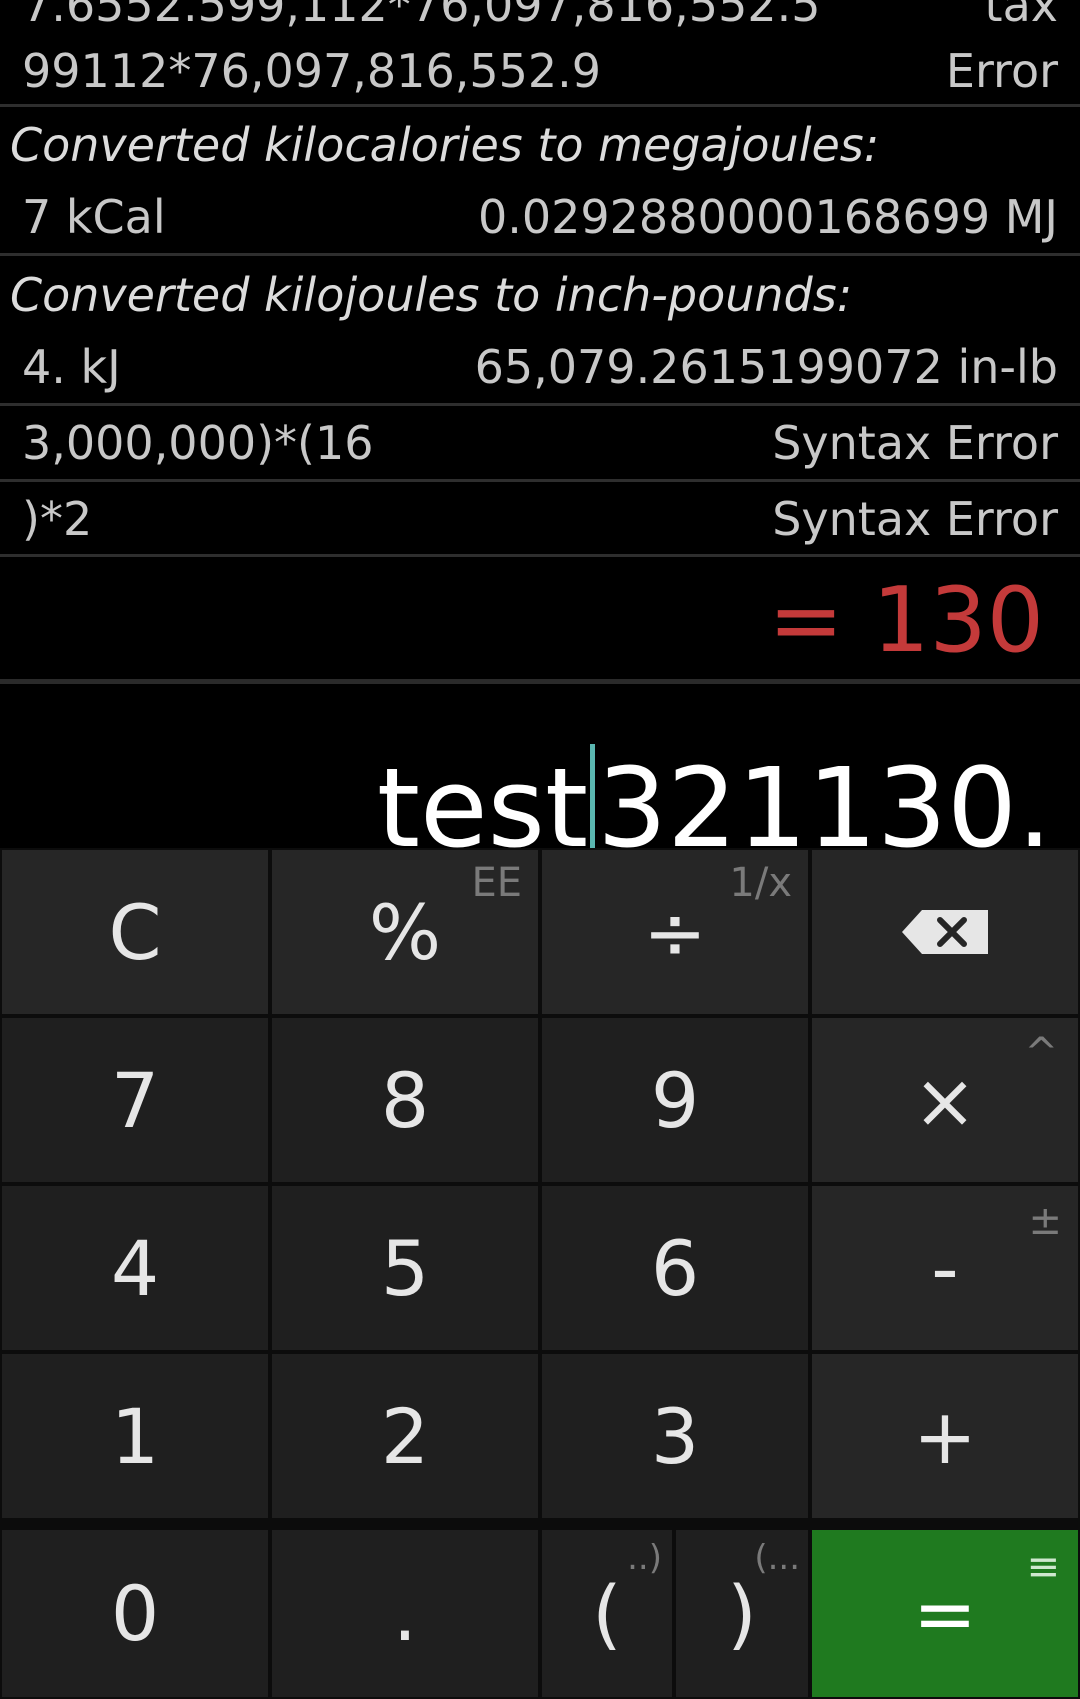 The width and height of the screenshot is (1080, 1699). Describe the element at coordinates (1045, 1221) in the screenshot. I see `plus-minus-sublabel: ±` at that location.